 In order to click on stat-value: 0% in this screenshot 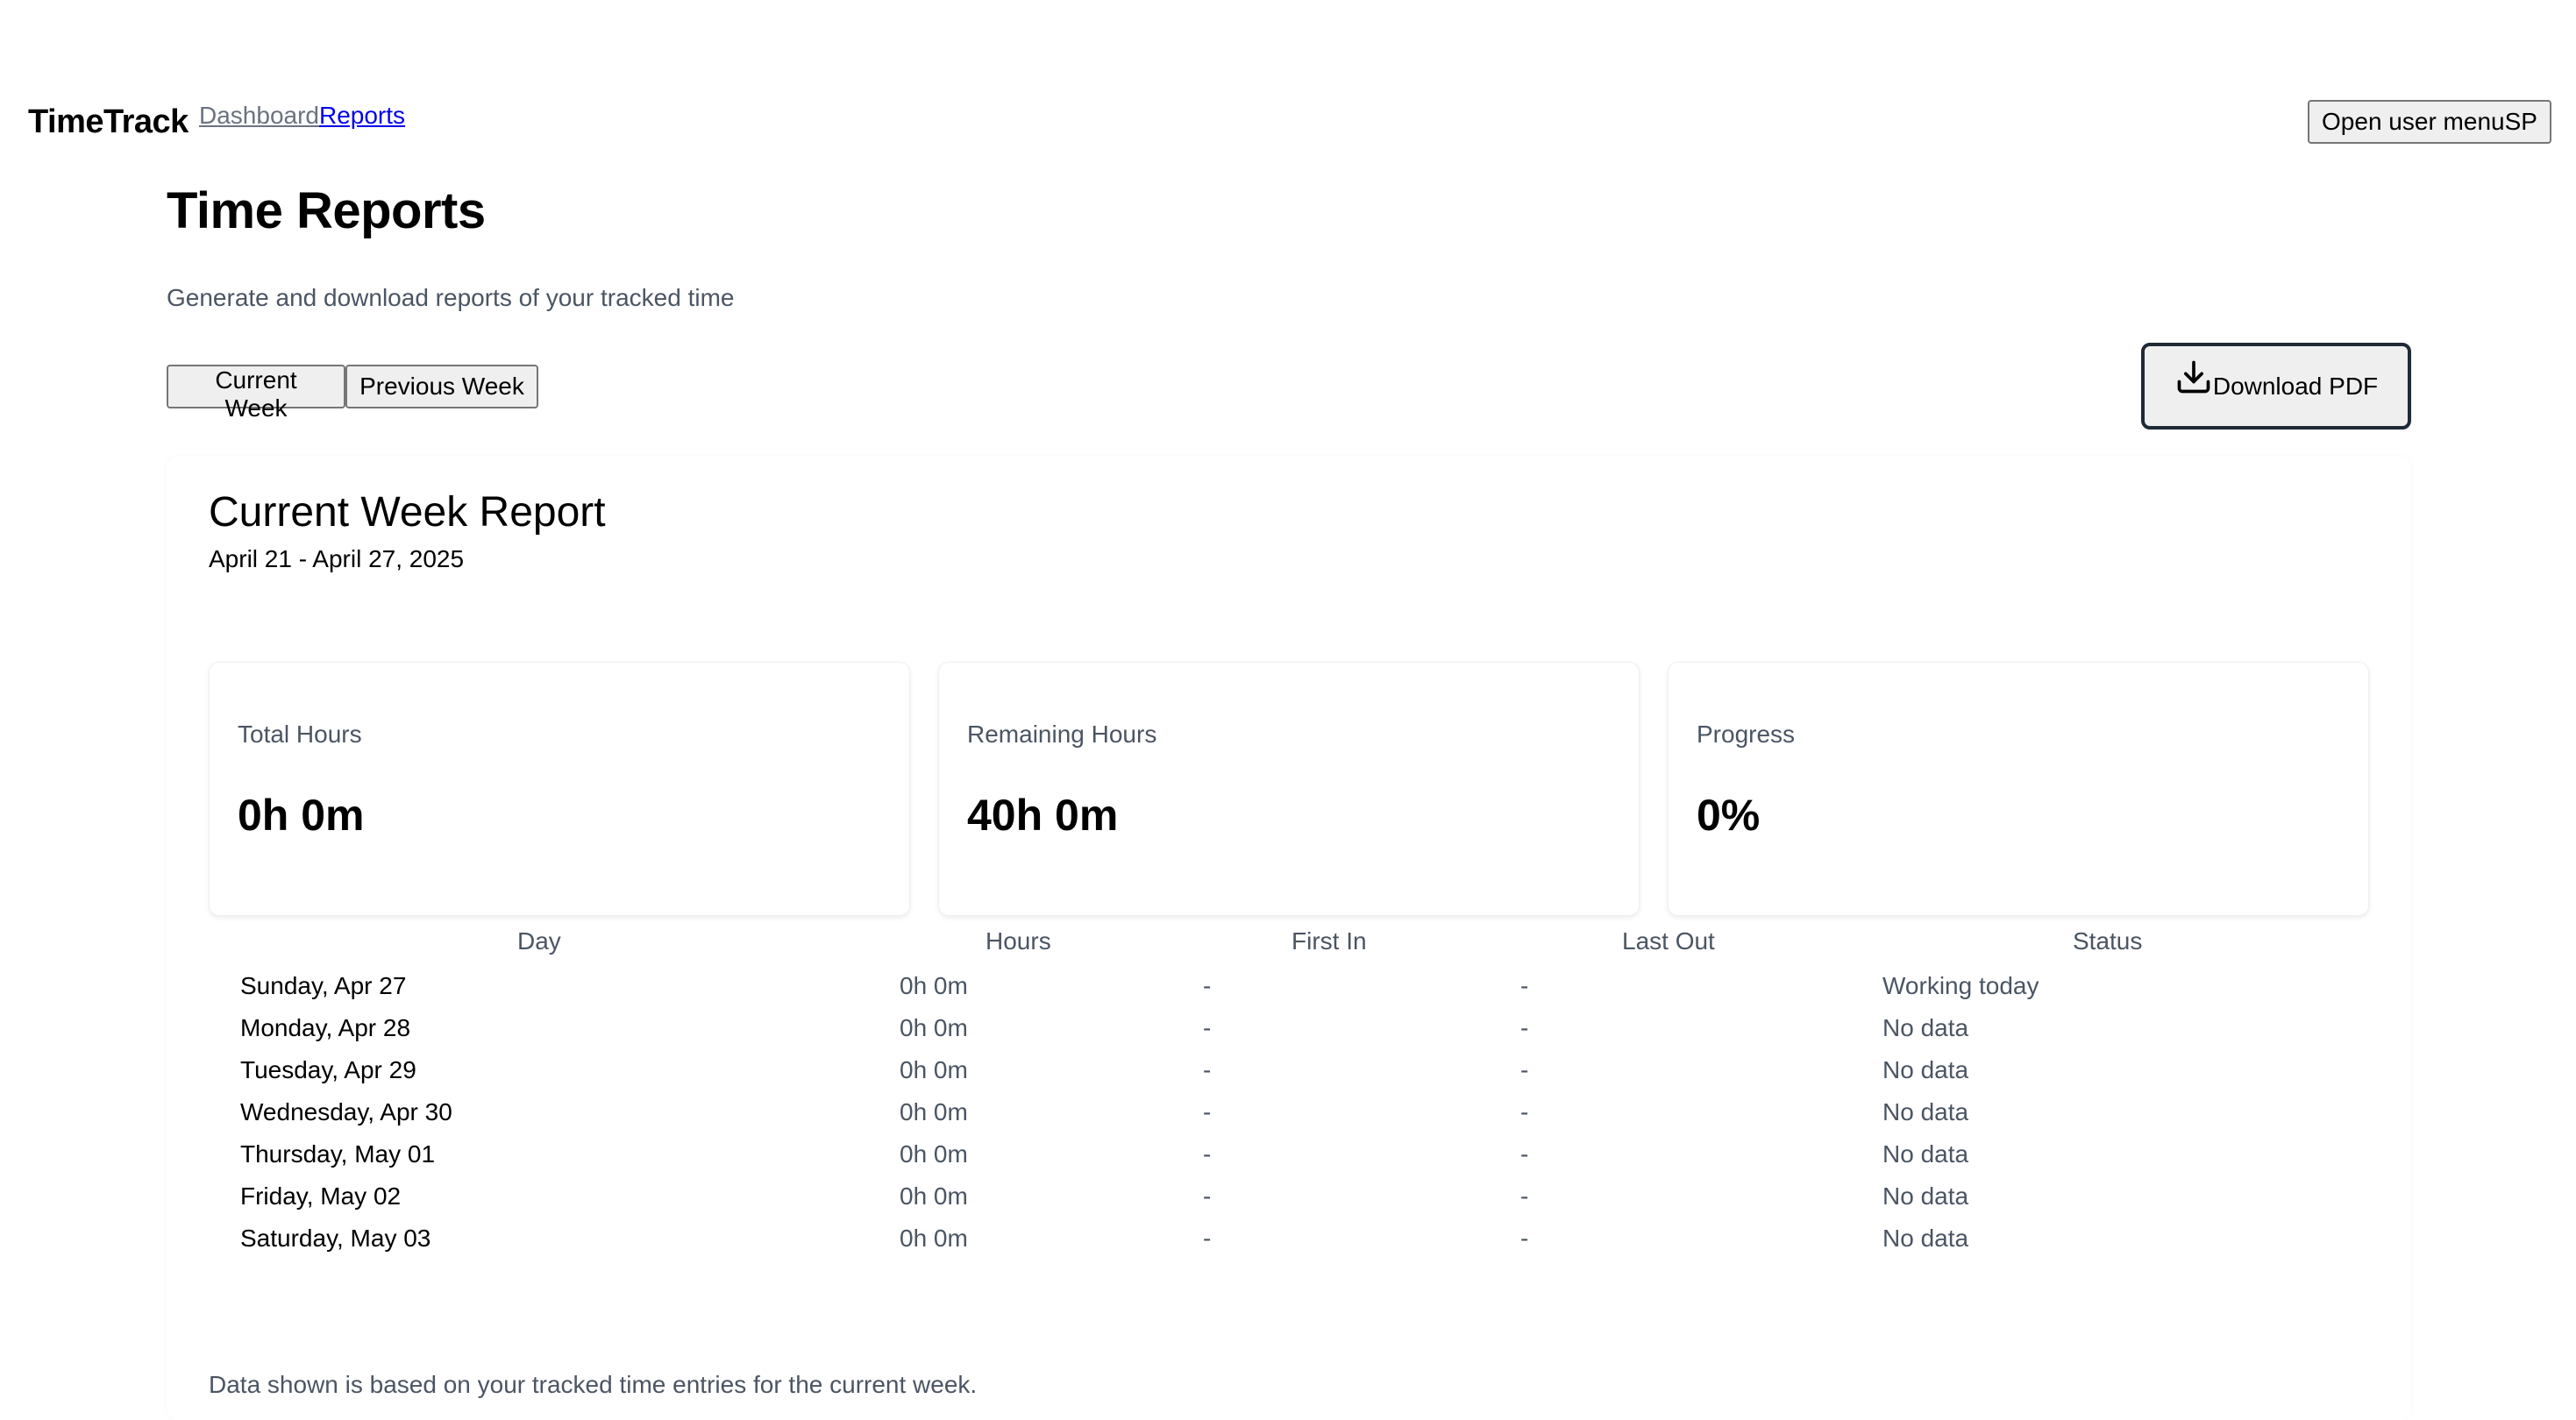, I will do `click(1729, 815)`.